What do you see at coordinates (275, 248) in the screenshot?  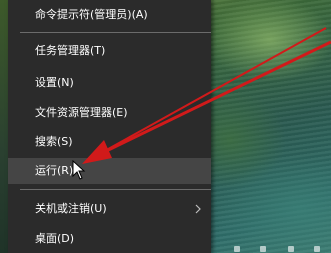 I see `desktop-icons-strip` at bounding box center [275, 248].